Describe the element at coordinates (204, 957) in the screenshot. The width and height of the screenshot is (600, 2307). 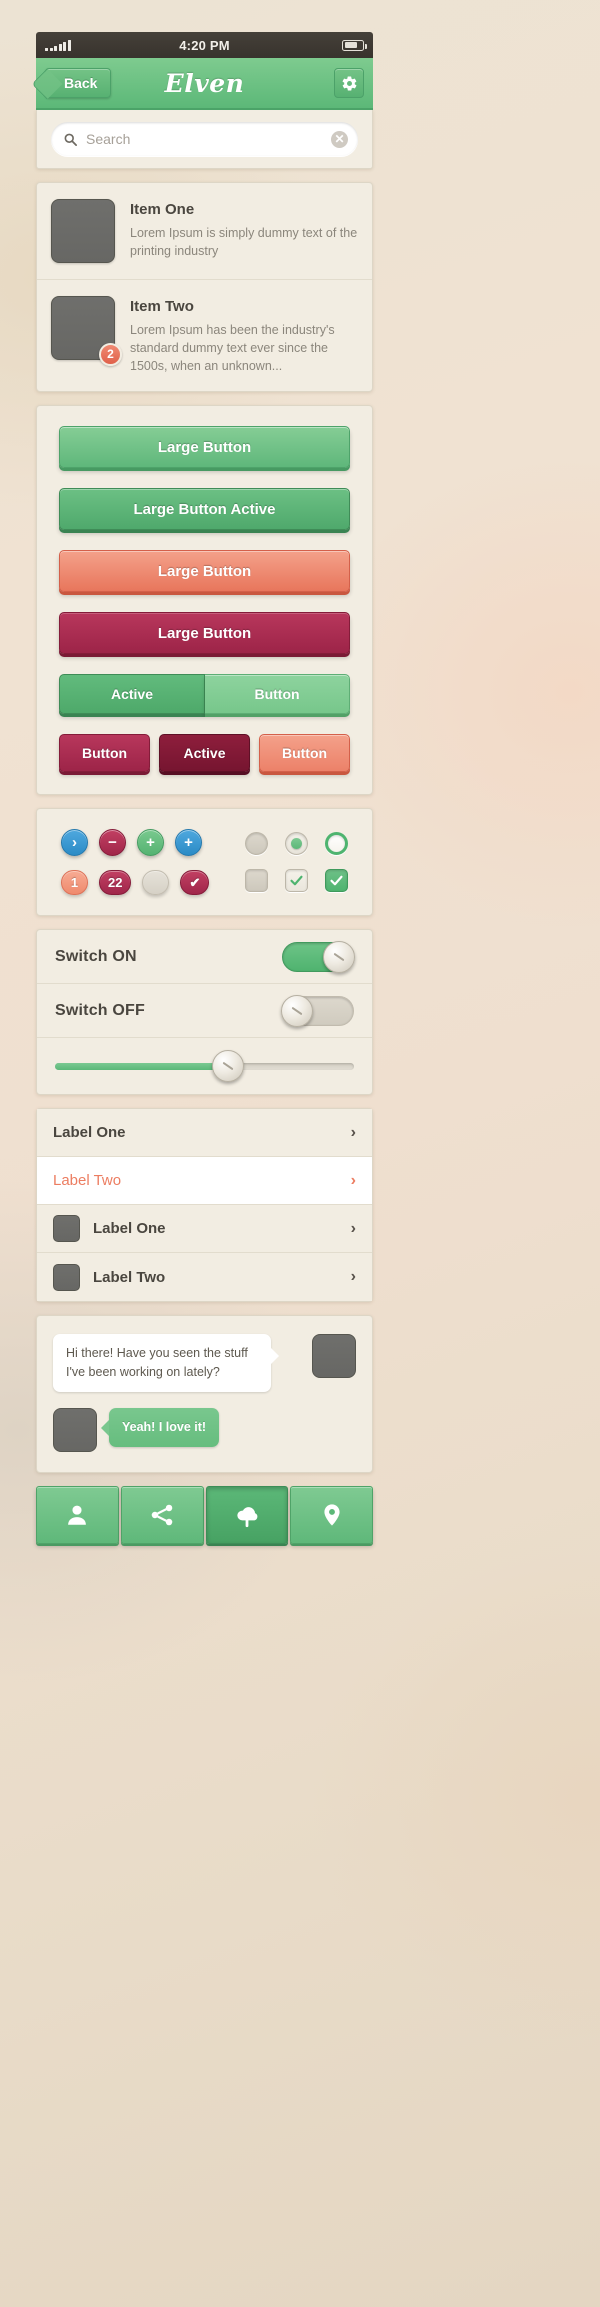
I see `switch-row-on: Switch ON` at that location.